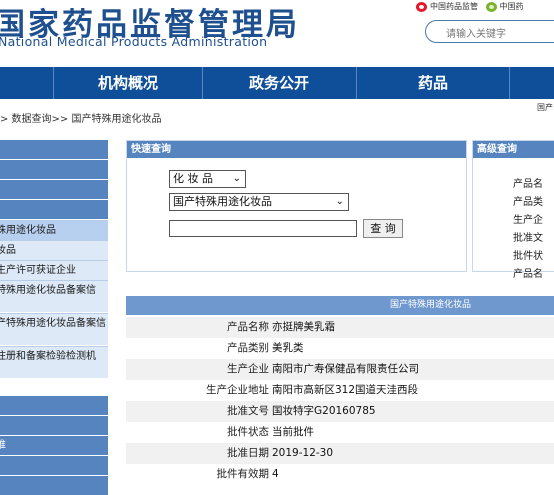 This screenshot has width=554, height=495. I want to click on advanced-field-label: 批件状, so click(528, 256).